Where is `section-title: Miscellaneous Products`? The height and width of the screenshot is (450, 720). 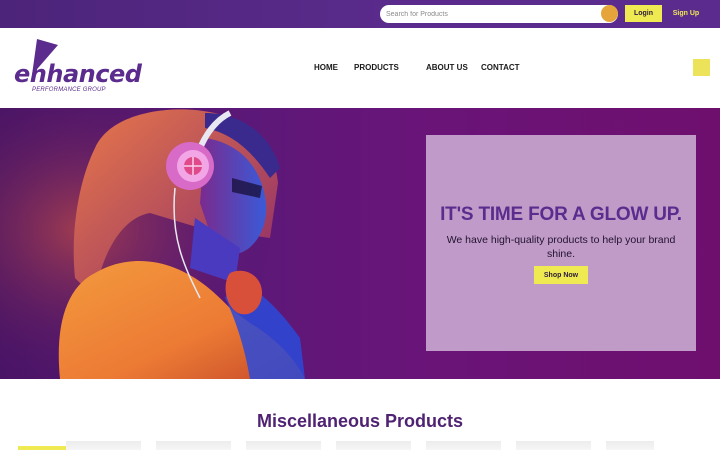 section-title: Miscellaneous Products is located at coordinates (360, 421).